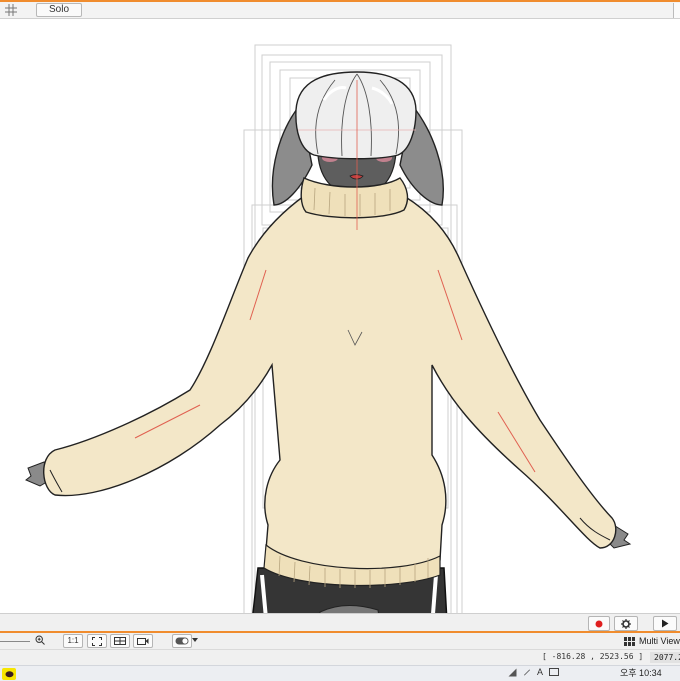  Describe the element at coordinates (59, 10) in the screenshot. I see `solo-button: Solo` at that location.